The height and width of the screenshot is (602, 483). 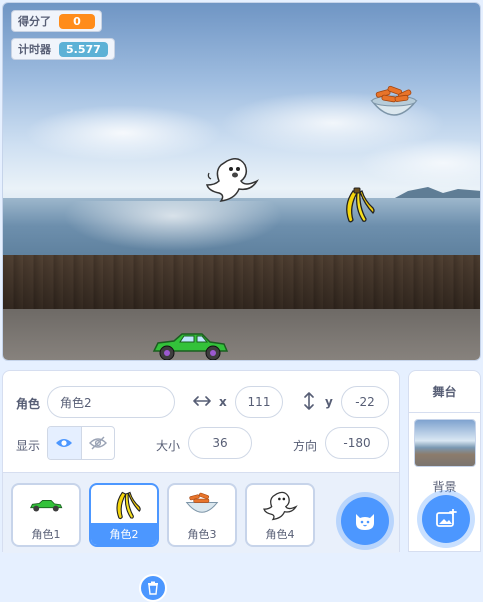 I want to click on cat-icon, so click(x=365, y=522).